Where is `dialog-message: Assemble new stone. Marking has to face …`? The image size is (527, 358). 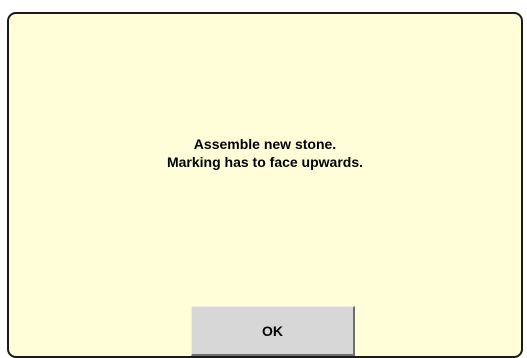
dialog-message: Assemble new stone. Marking has to face … is located at coordinates (265, 153).